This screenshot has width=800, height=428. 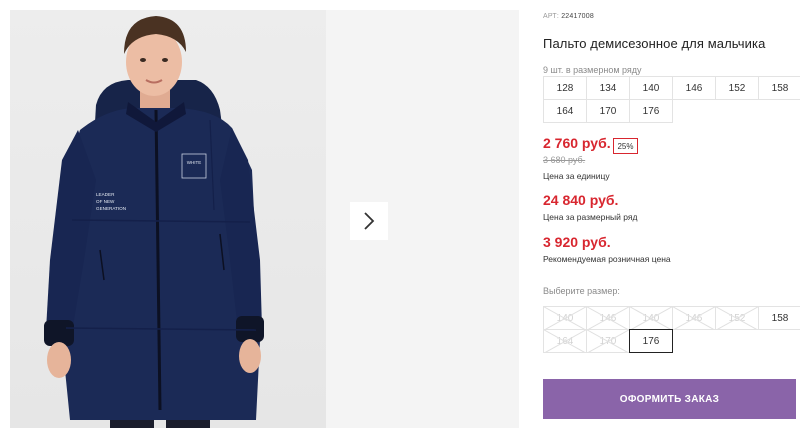 I want to click on size-select-label: Выберите размер:, so click(x=581, y=291).